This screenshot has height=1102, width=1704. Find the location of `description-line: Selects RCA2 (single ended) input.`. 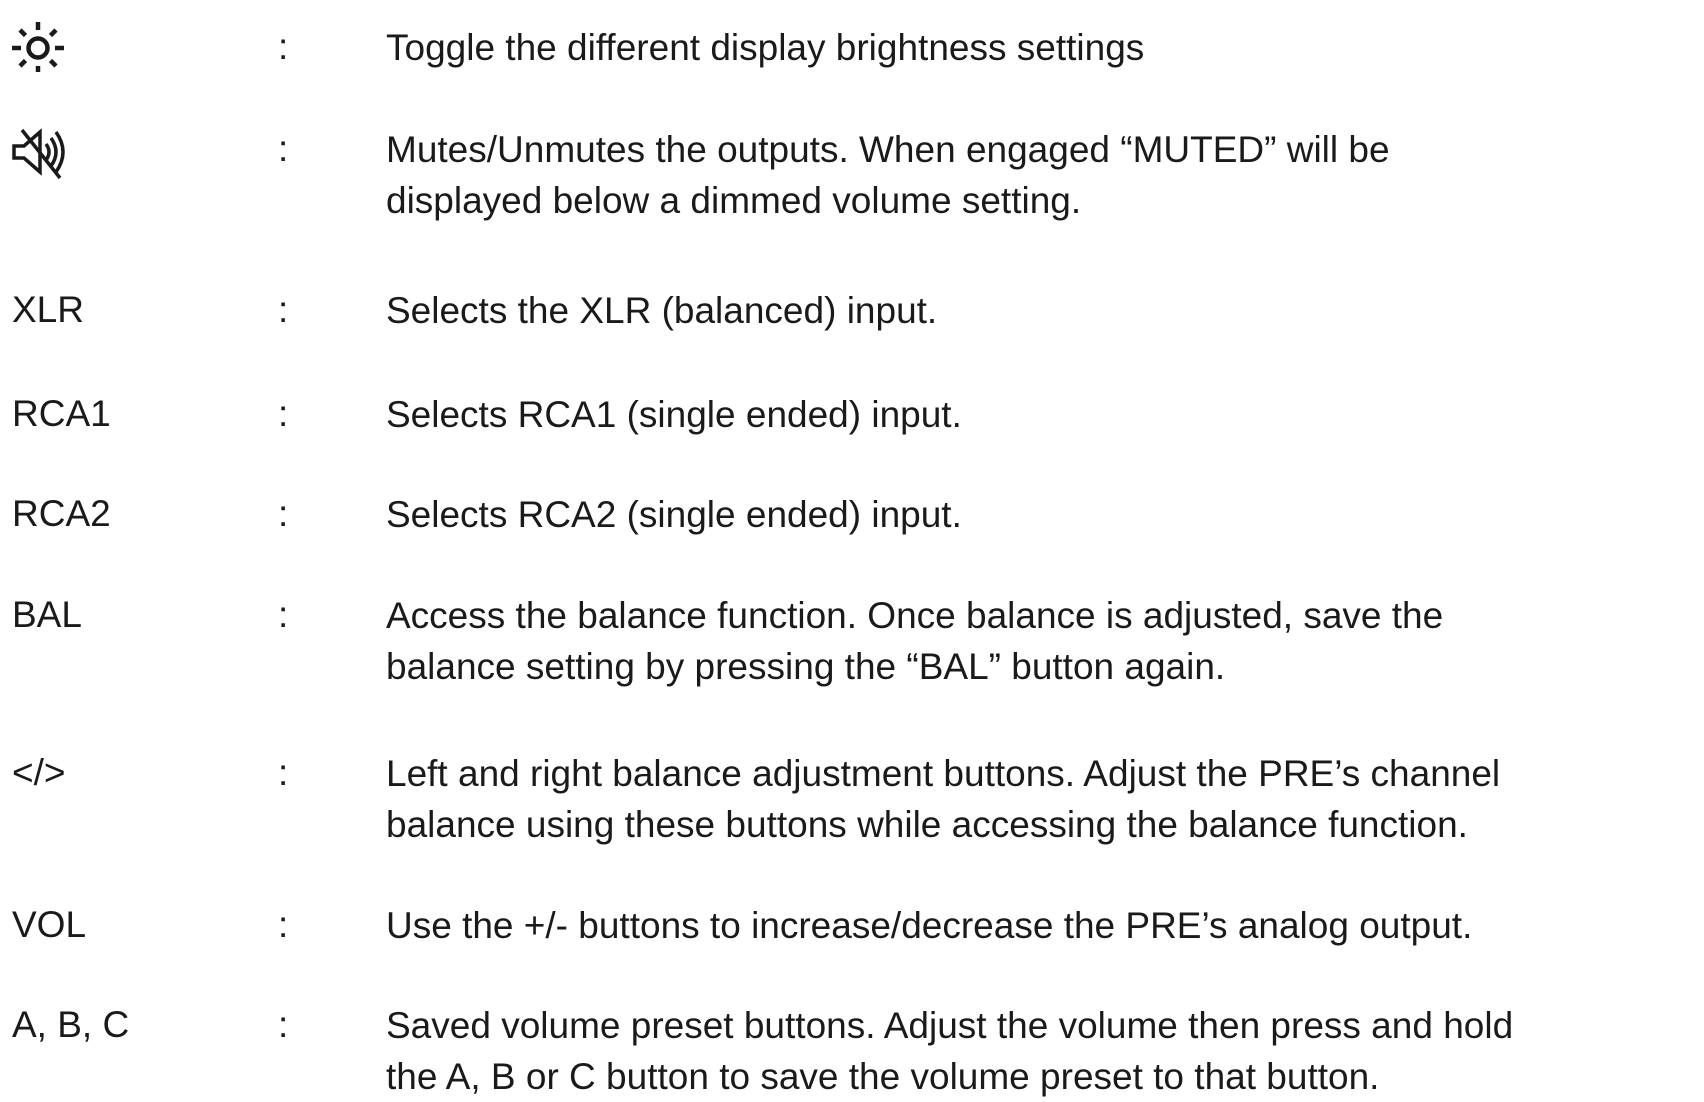

description-line: Selects RCA2 (single ended) input. is located at coordinates (674, 514).